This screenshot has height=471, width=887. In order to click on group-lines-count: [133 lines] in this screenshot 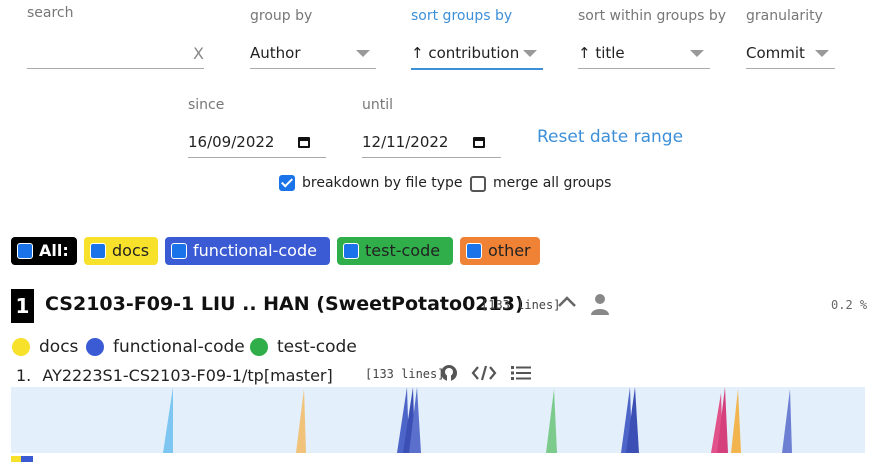, I will do `click(521, 305)`.